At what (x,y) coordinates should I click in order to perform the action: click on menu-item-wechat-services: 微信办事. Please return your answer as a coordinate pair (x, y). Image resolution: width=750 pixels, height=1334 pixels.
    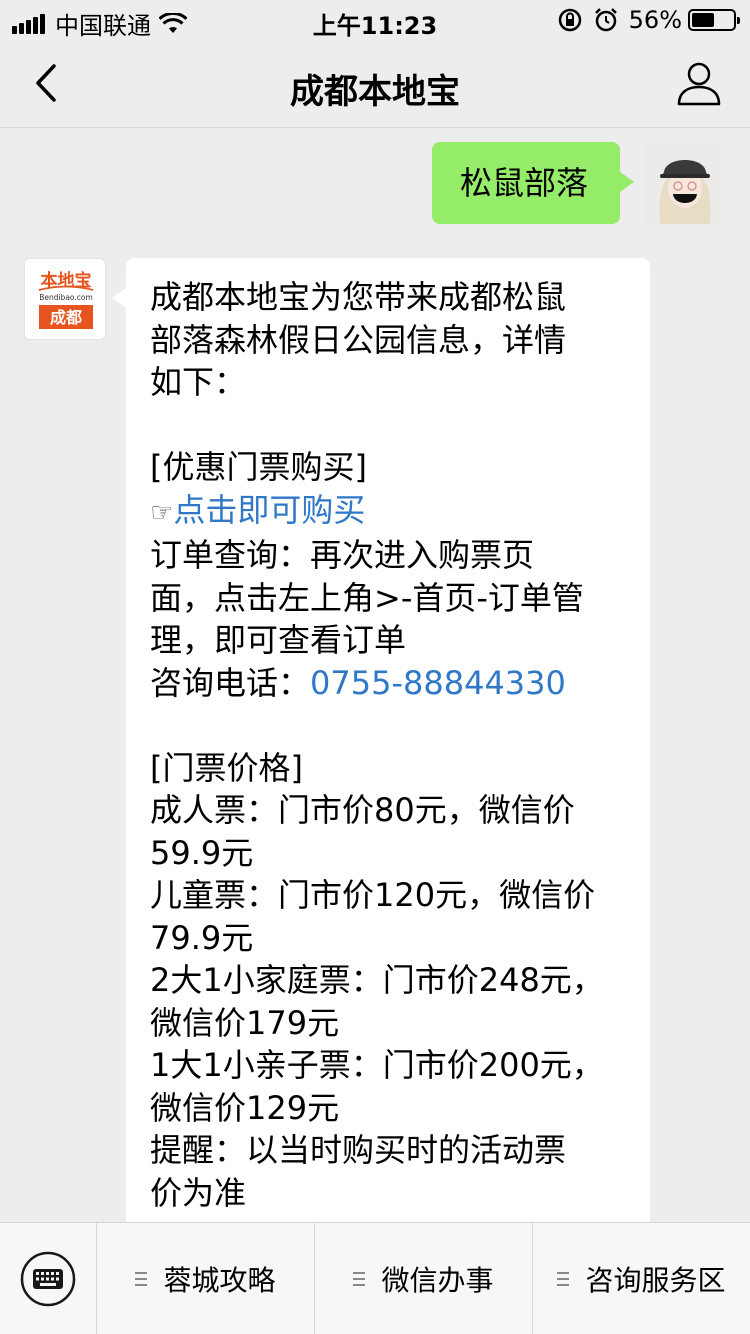
    Looking at the image, I should click on (424, 1278).